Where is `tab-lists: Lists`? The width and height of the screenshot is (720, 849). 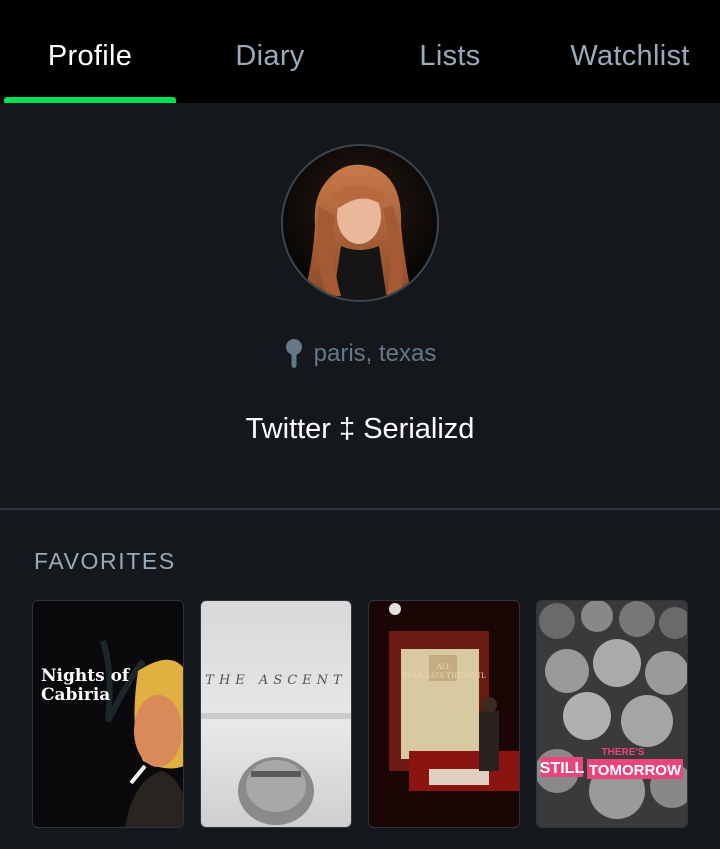
tab-lists: Lists is located at coordinates (450, 51).